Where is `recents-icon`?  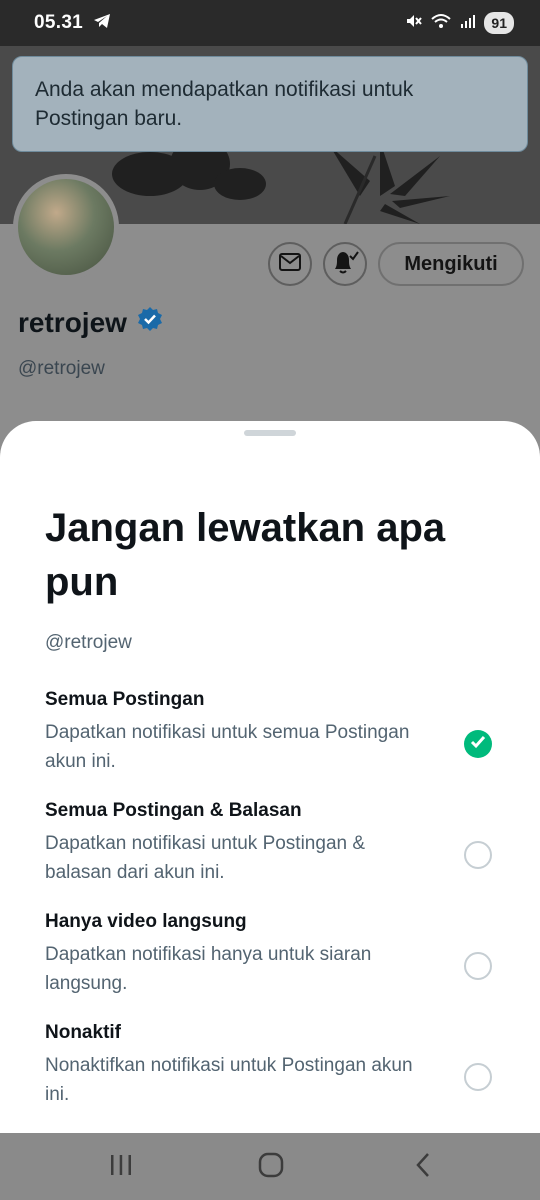
recents-icon is located at coordinates (121, 1167).